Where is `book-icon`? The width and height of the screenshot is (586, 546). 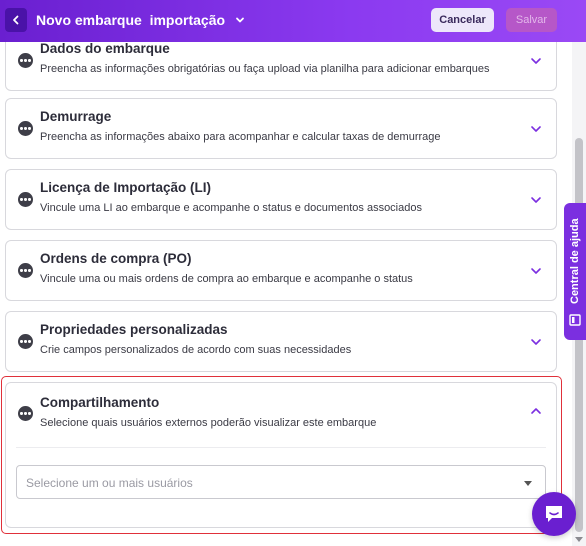 book-icon is located at coordinates (575, 320).